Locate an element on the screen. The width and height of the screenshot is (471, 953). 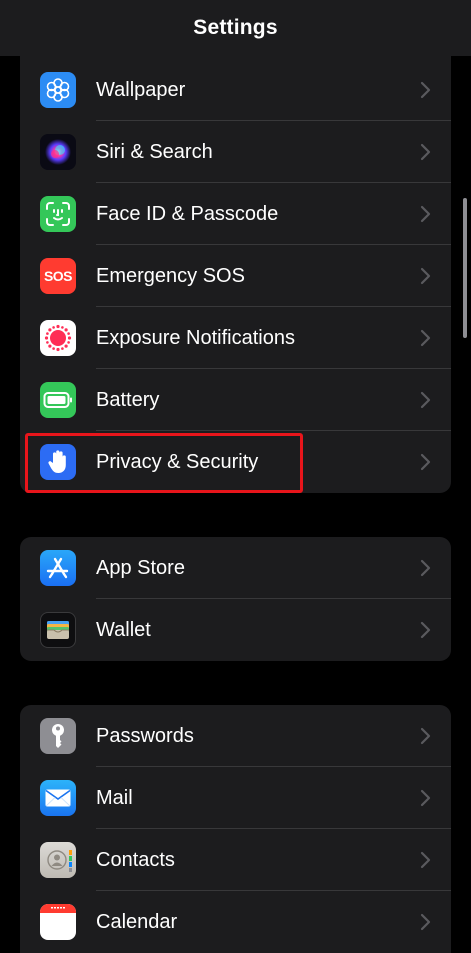
settings-row-mail: Mail is located at coordinates (235, 798).